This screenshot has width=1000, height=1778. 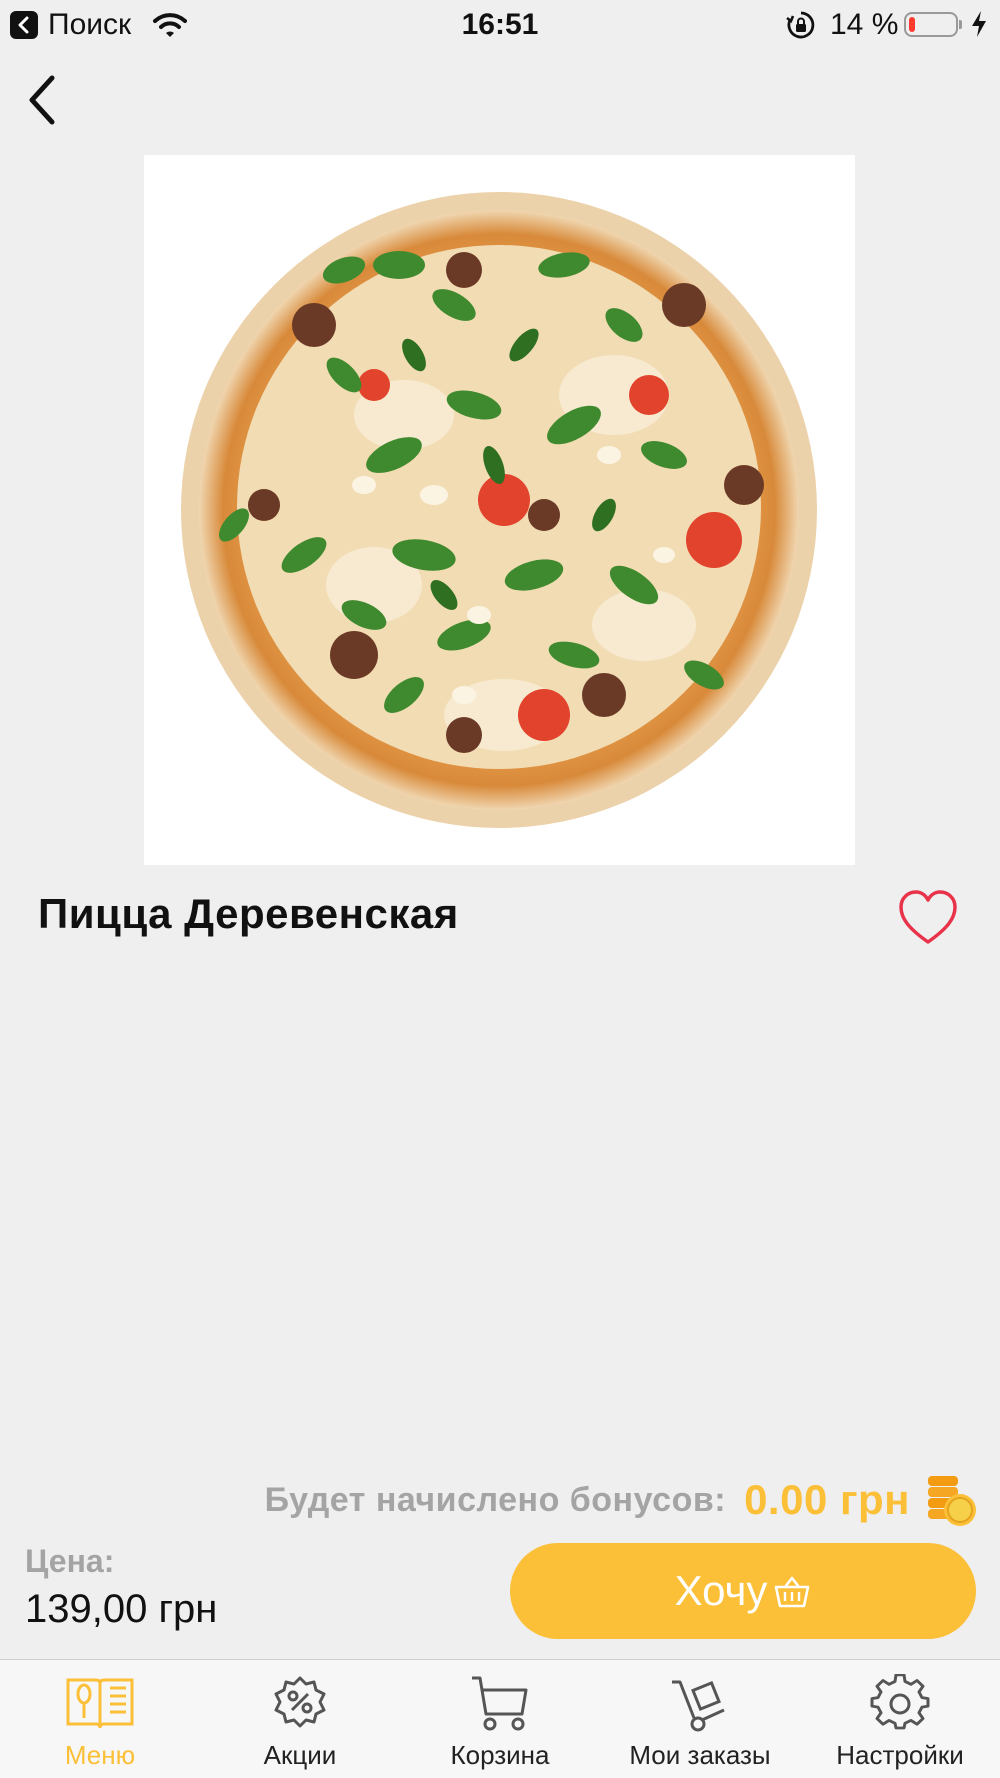 I want to click on bonus-row: Будет начислено бонусов: 0.00 грн, so click(x=622, y=1500).